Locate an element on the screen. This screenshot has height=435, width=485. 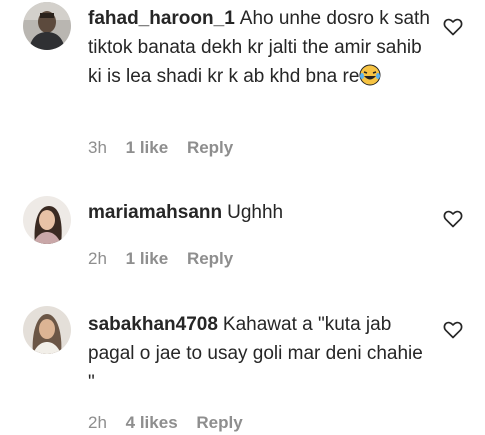
comment-username: sabakhan4708 is located at coordinates (153, 324).